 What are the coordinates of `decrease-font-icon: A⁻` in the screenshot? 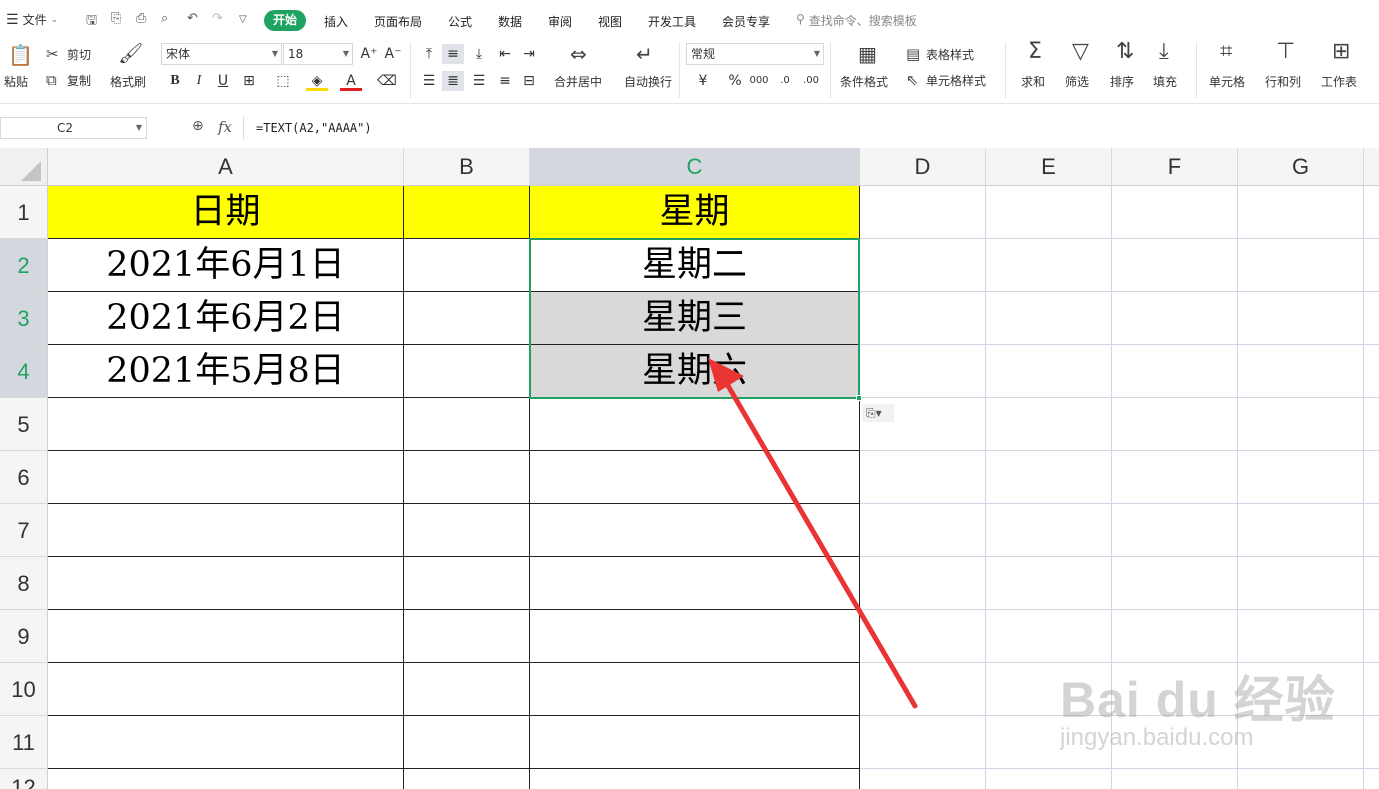 It's located at (393, 54).